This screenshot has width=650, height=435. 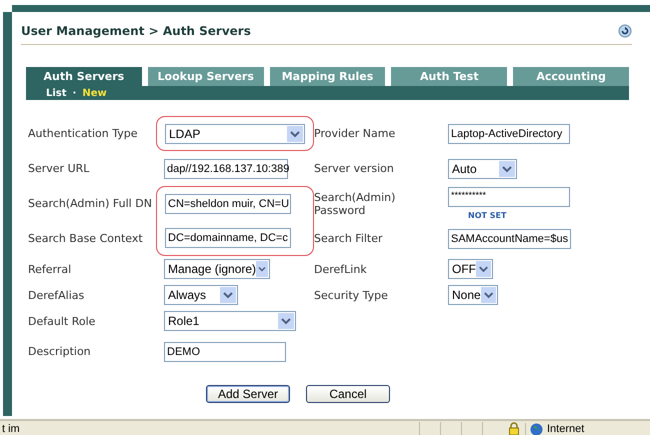 I want to click on dropdown: Always, so click(x=201, y=295).